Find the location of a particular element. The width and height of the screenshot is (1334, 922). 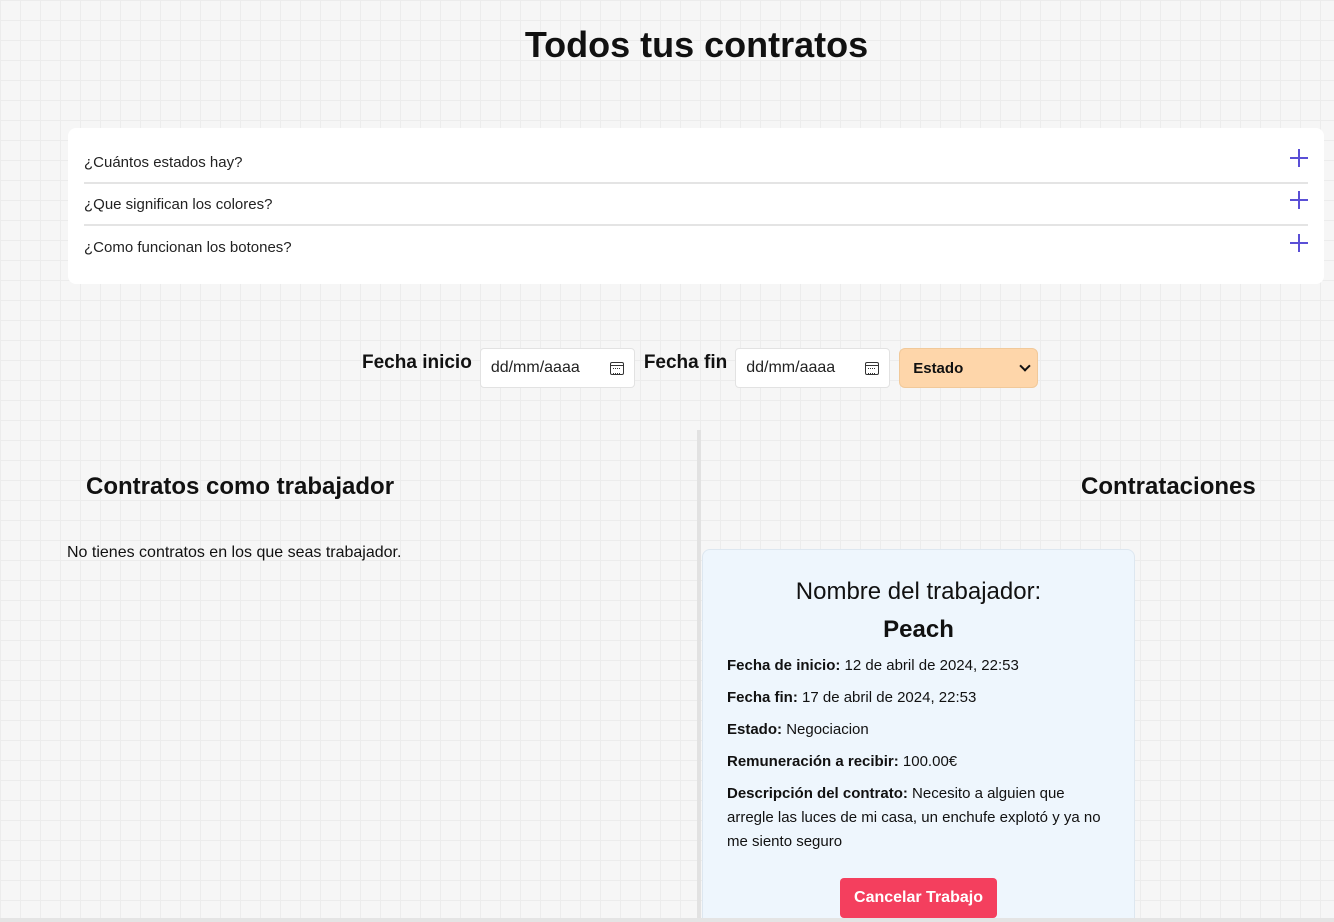

faq-question: ¿Como funcionan los botones? is located at coordinates (188, 247).